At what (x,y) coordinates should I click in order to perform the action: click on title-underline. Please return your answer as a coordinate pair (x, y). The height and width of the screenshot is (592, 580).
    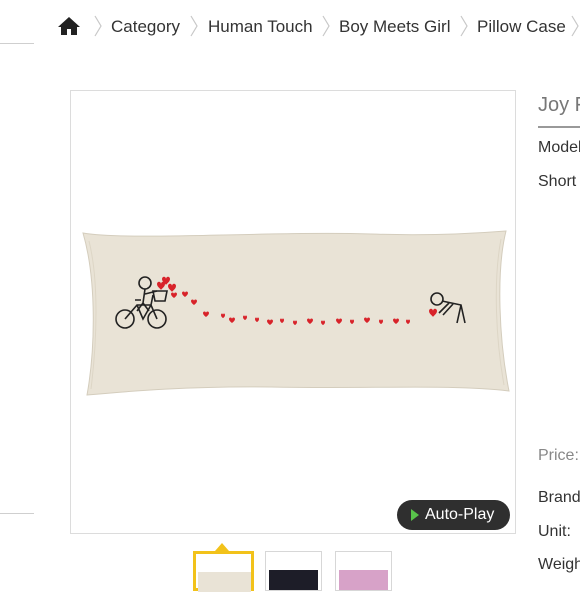
    Looking at the image, I should click on (559, 127).